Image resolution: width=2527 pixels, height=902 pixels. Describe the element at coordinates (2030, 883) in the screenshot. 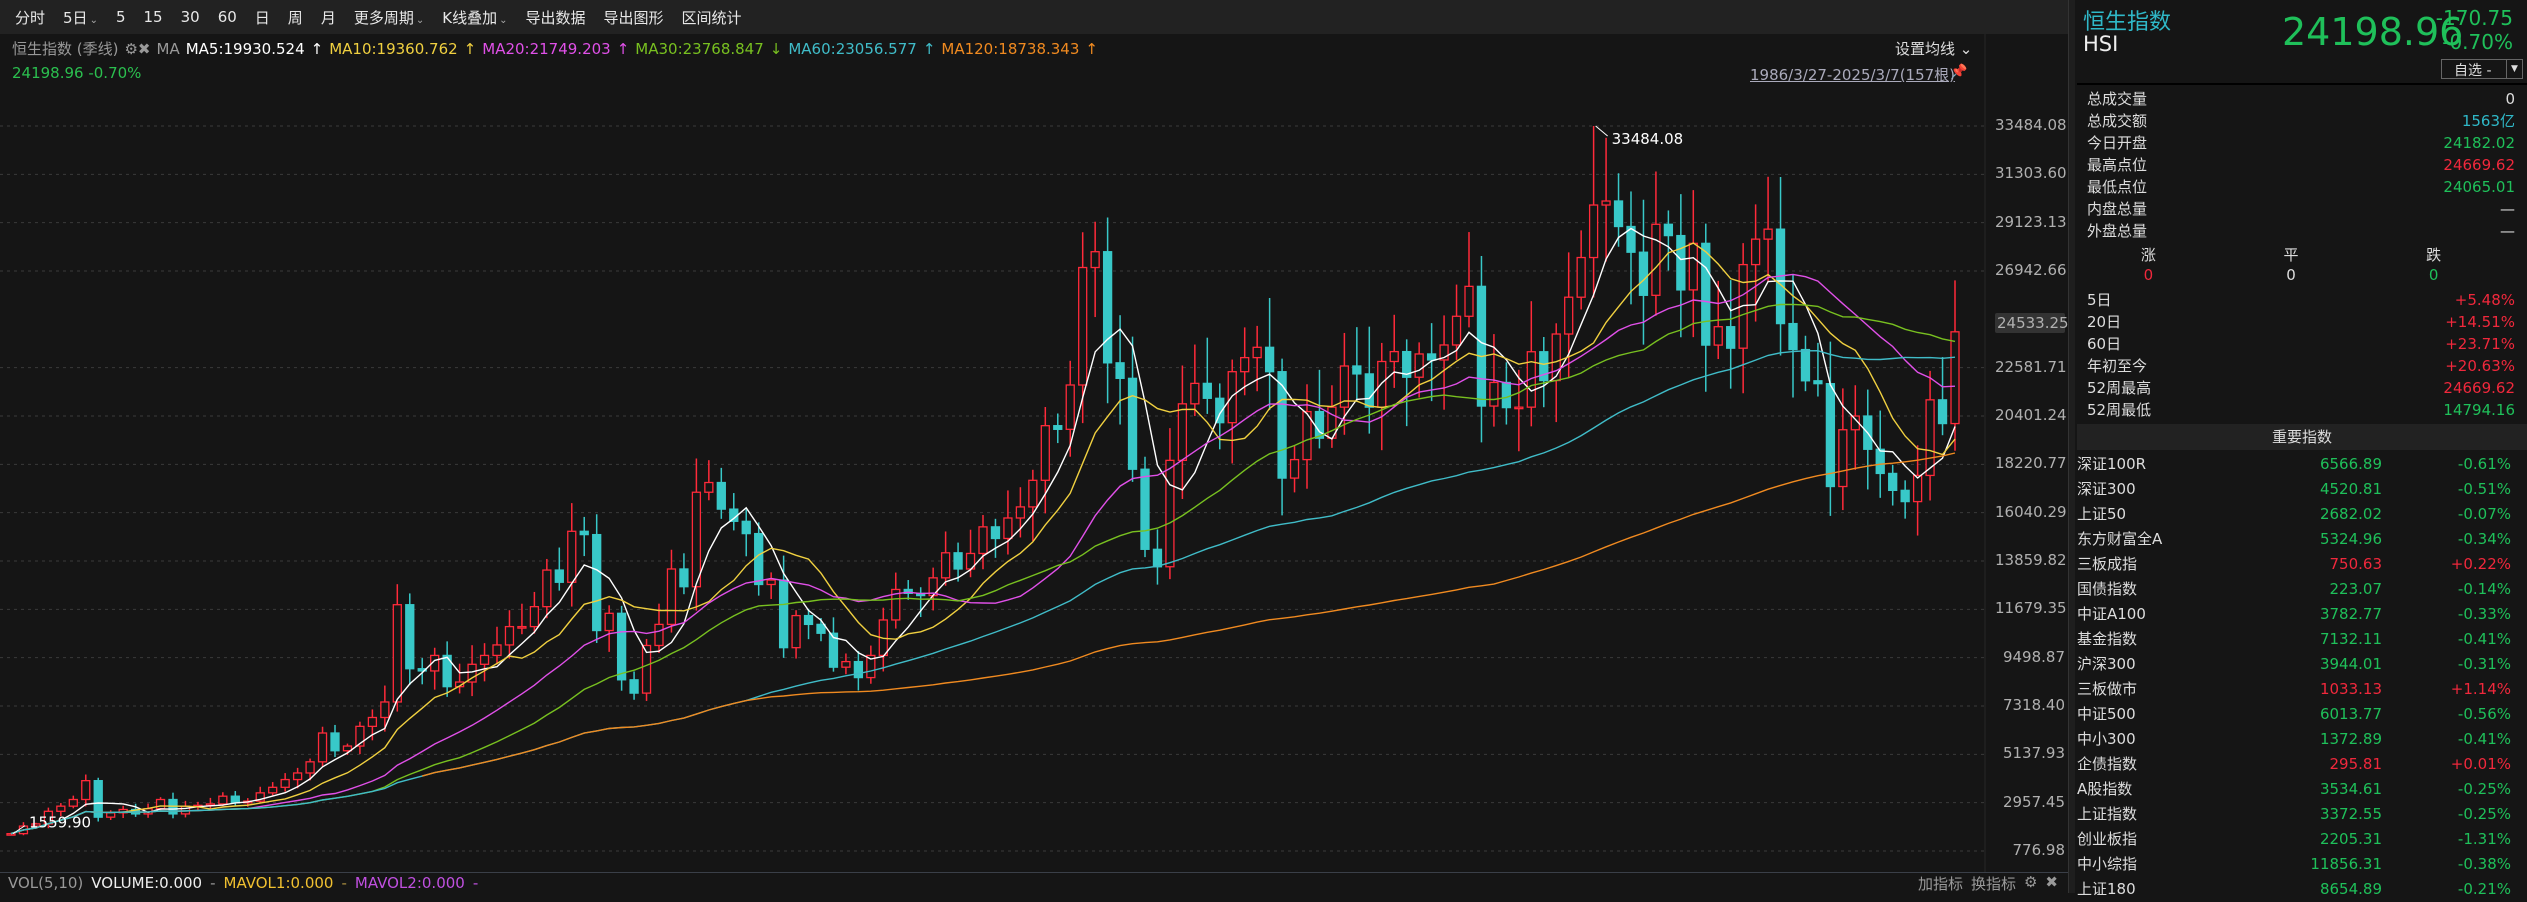

I see `gear-icon: ⚙` at that location.